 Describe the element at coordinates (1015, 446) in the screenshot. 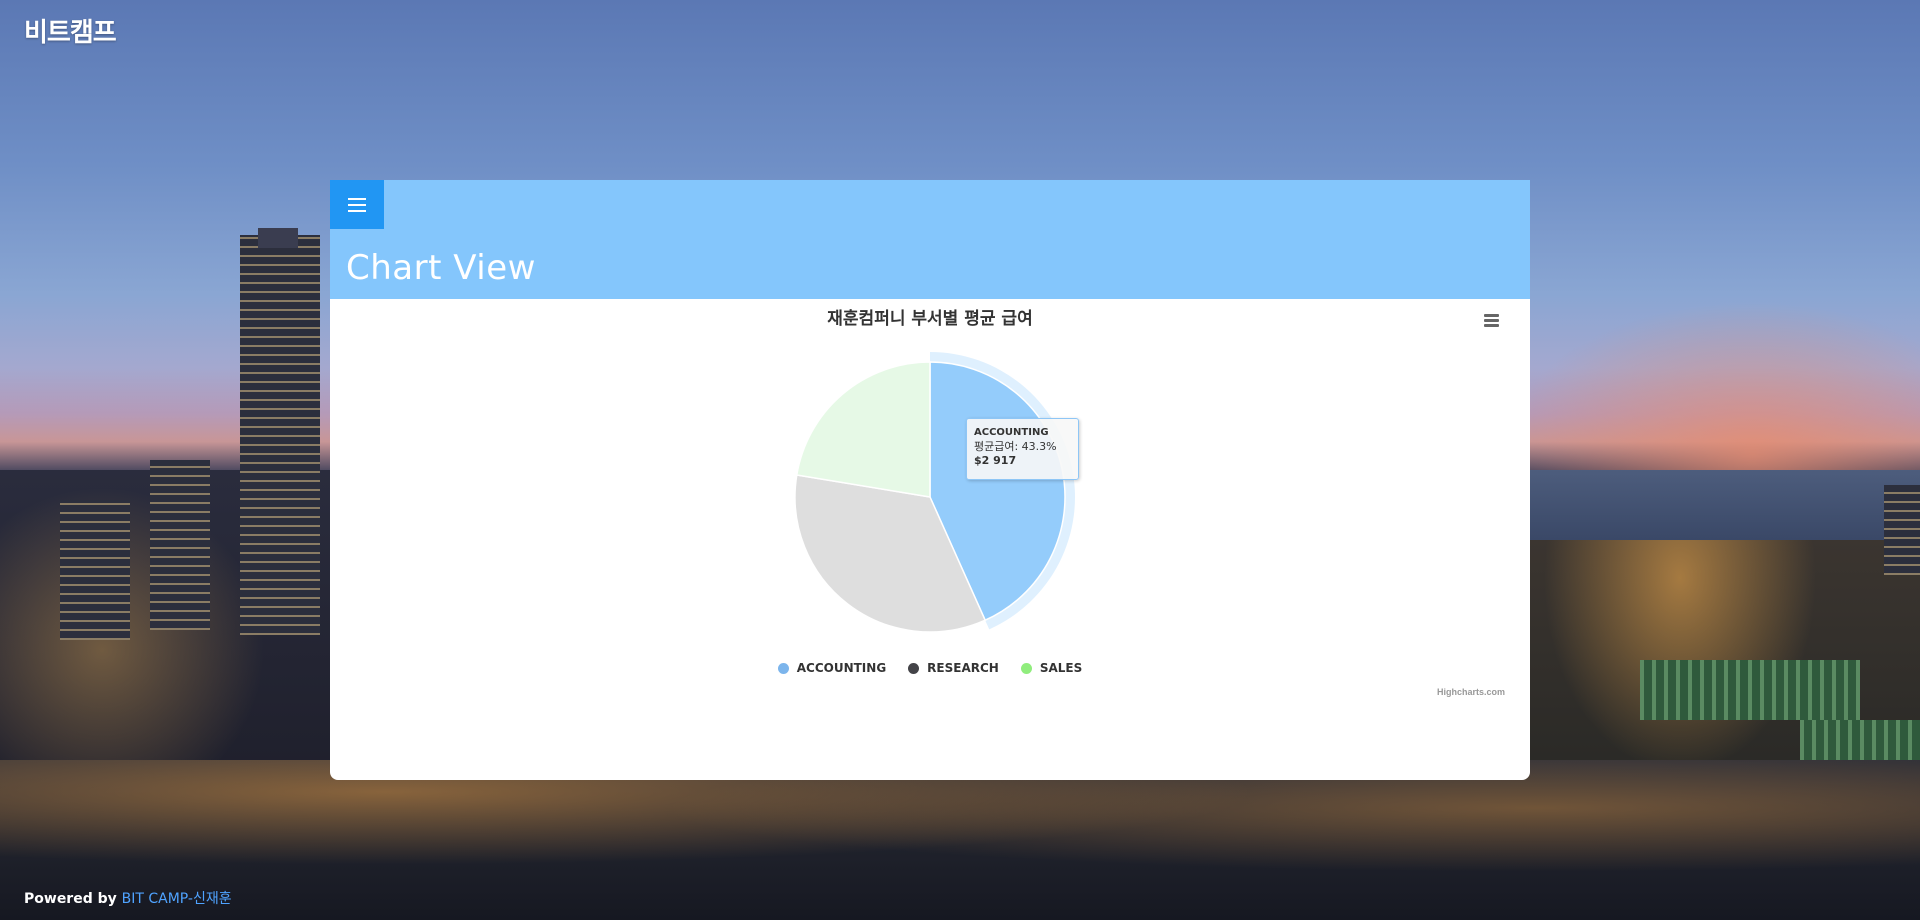

I see `tooltip-label: 평균급여: 43.3%` at that location.